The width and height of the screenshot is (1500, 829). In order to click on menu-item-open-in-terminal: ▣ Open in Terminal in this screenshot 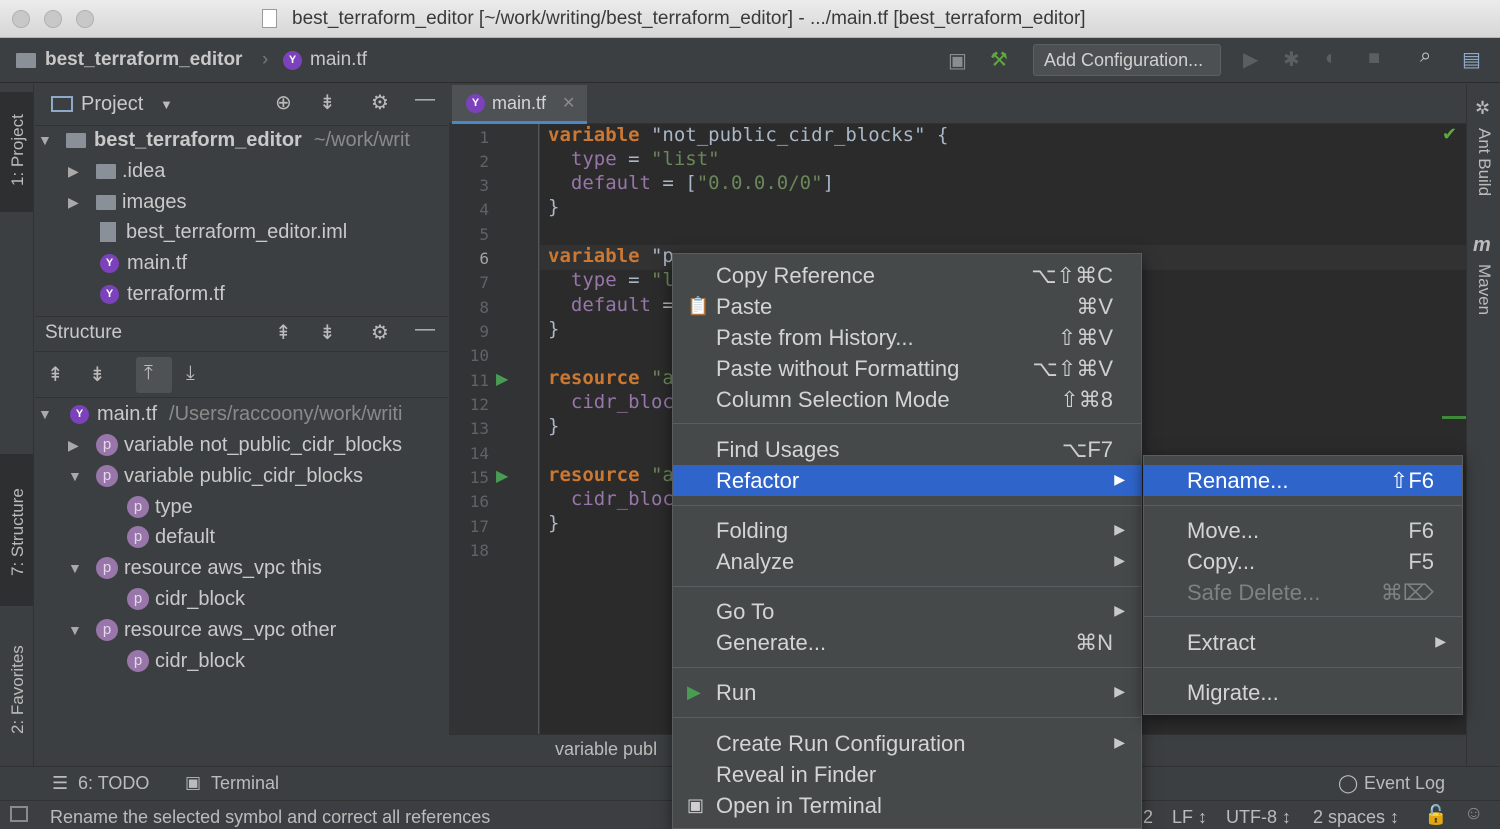, I will do `click(907, 805)`.